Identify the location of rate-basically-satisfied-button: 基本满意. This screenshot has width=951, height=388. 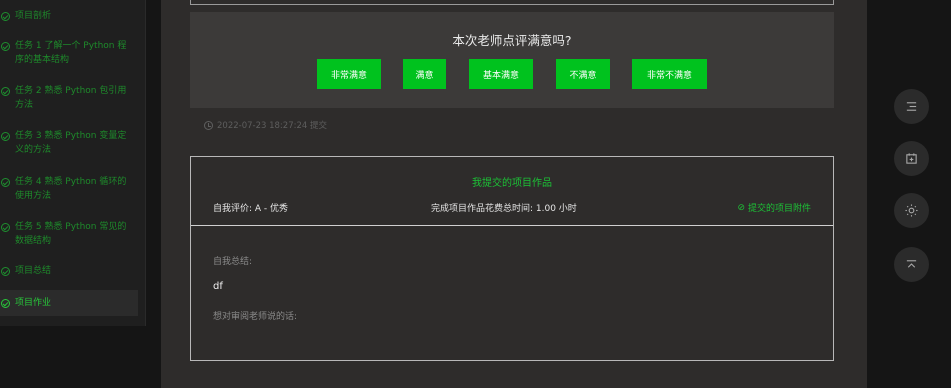
(501, 74).